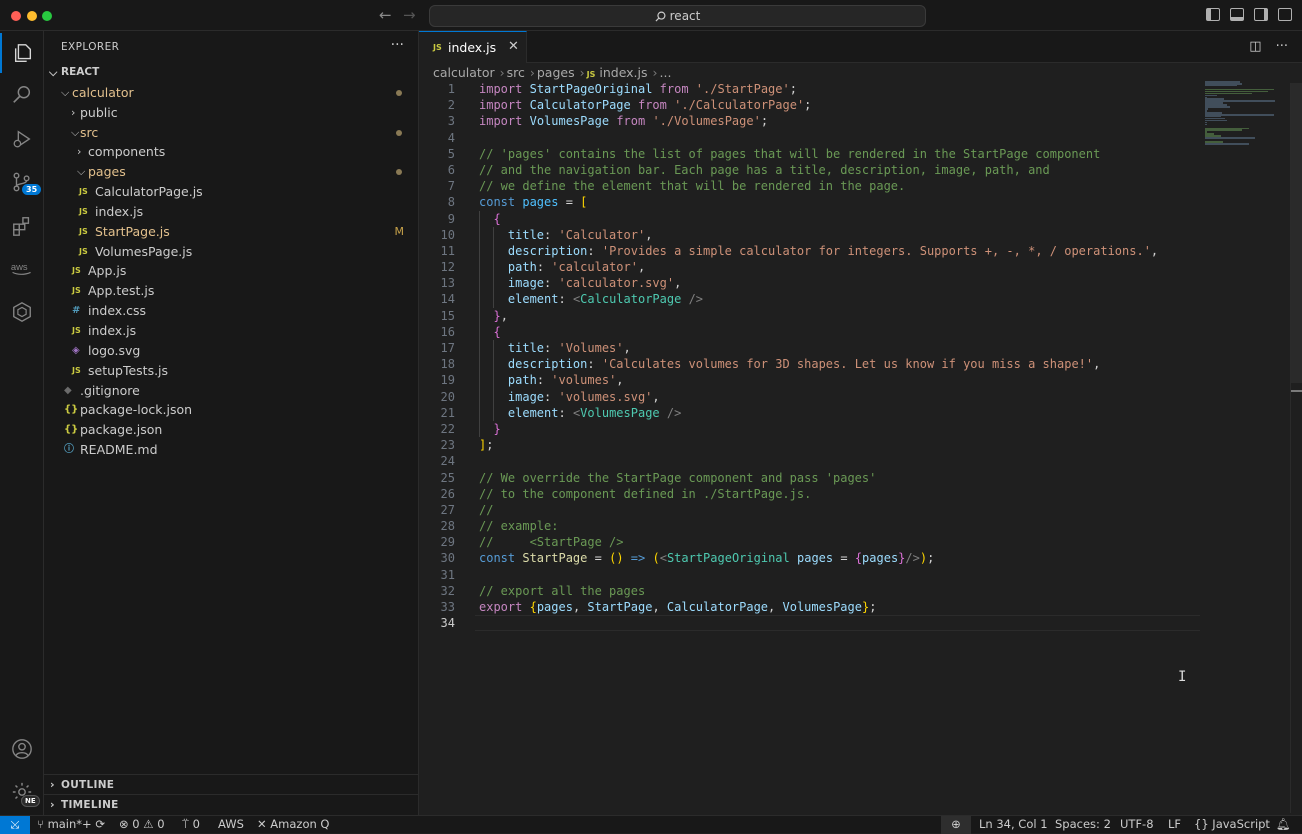  Describe the element at coordinates (513, 46) in the screenshot. I see `close-tab-icon: ✕` at that location.